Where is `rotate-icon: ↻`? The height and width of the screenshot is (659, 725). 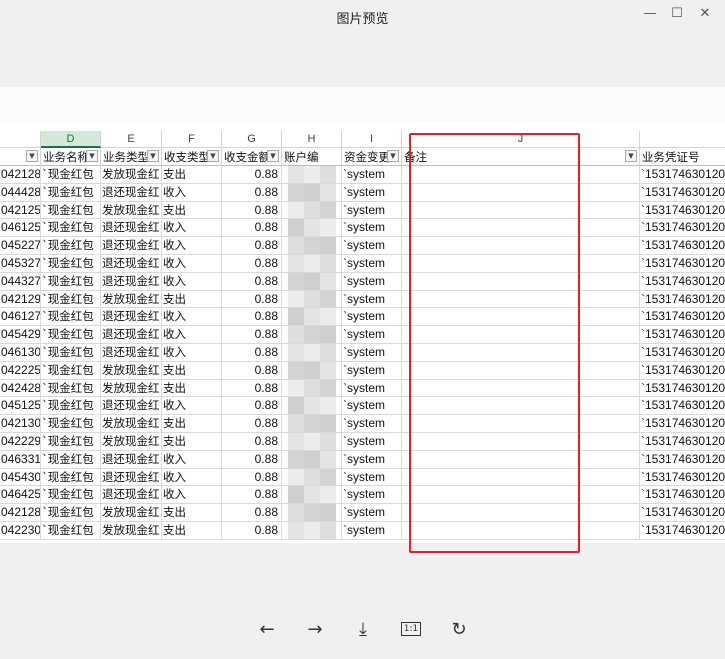 rotate-icon: ↻ is located at coordinates (459, 629).